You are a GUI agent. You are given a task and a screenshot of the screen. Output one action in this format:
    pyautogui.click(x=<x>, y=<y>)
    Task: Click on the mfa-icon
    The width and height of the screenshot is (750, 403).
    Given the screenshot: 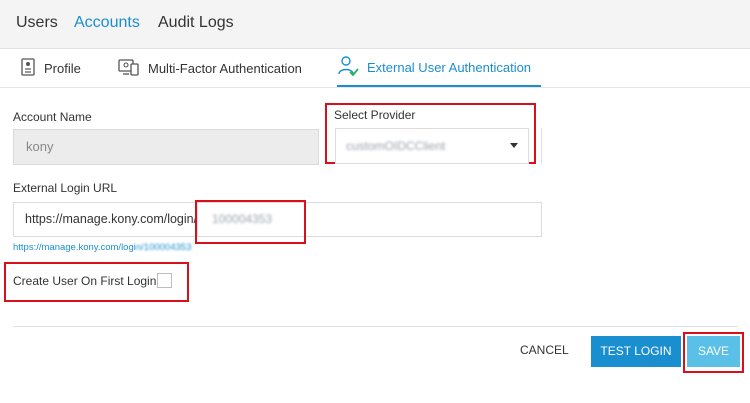 What is the action you would take?
    pyautogui.click(x=129, y=68)
    